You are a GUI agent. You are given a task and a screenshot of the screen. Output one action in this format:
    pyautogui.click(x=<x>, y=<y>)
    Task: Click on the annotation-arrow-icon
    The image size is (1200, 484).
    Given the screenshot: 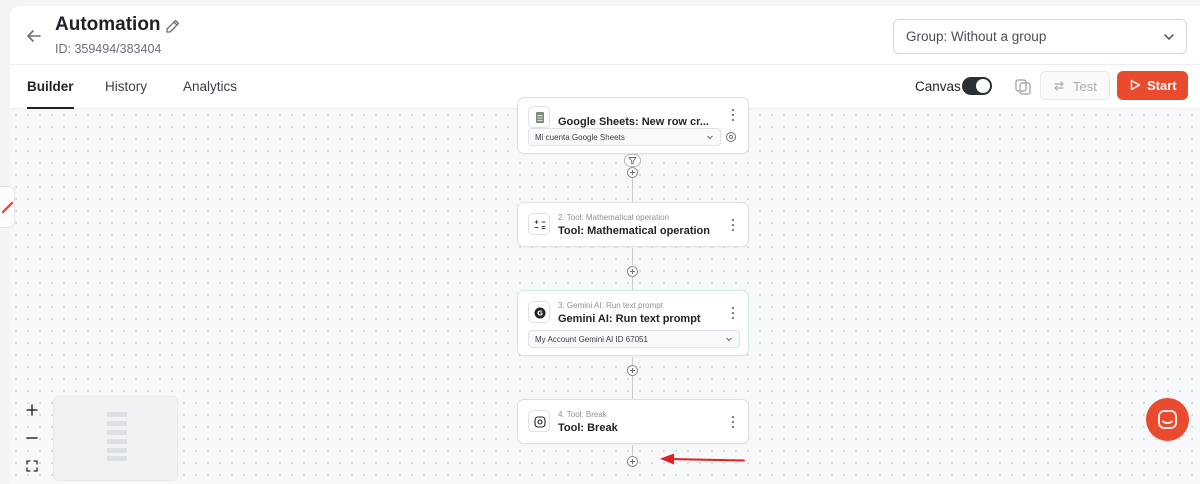 What is the action you would take?
    pyautogui.click(x=702, y=459)
    